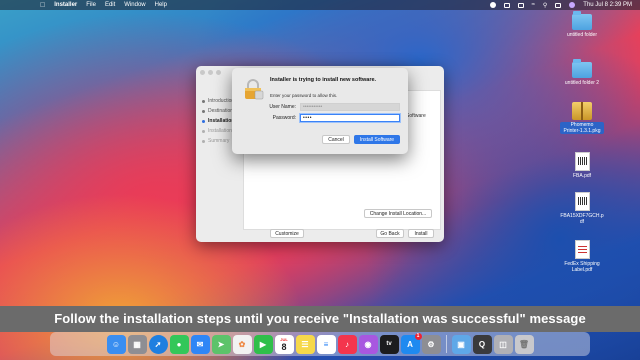 This screenshot has width=640, height=360. What do you see at coordinates (347, 344) in the screenshot?
I see `music-icon: ♪` at bounding box center [347, 344].